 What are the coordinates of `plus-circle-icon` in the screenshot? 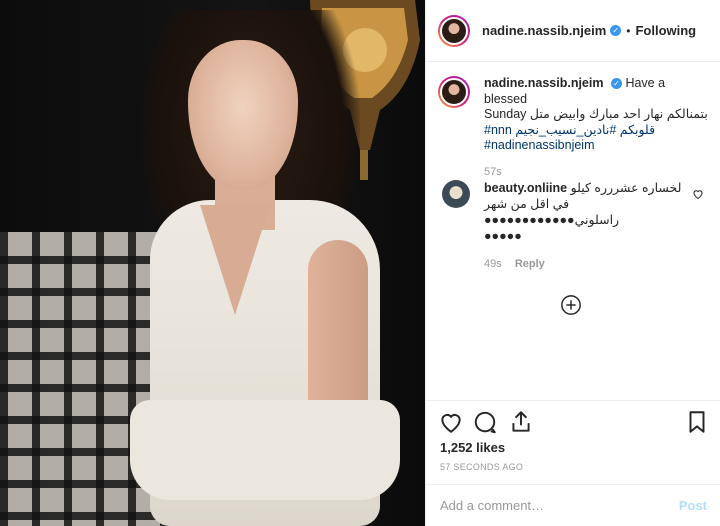 It's located at (571, 305).